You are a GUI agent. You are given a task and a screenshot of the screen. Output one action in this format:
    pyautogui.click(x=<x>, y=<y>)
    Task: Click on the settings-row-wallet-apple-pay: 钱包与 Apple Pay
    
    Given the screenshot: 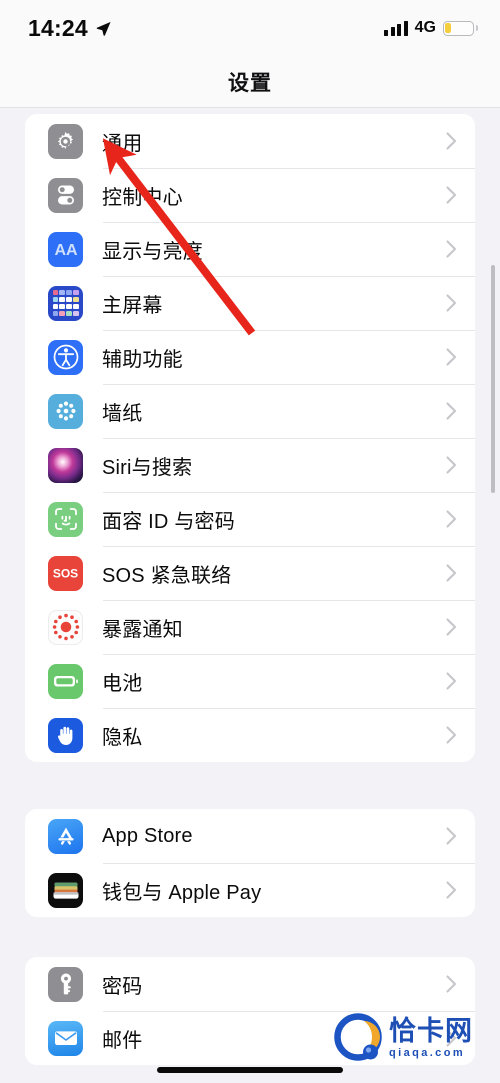 What is the action you would take?
    pyautogui.click(x=250, y=890)
    